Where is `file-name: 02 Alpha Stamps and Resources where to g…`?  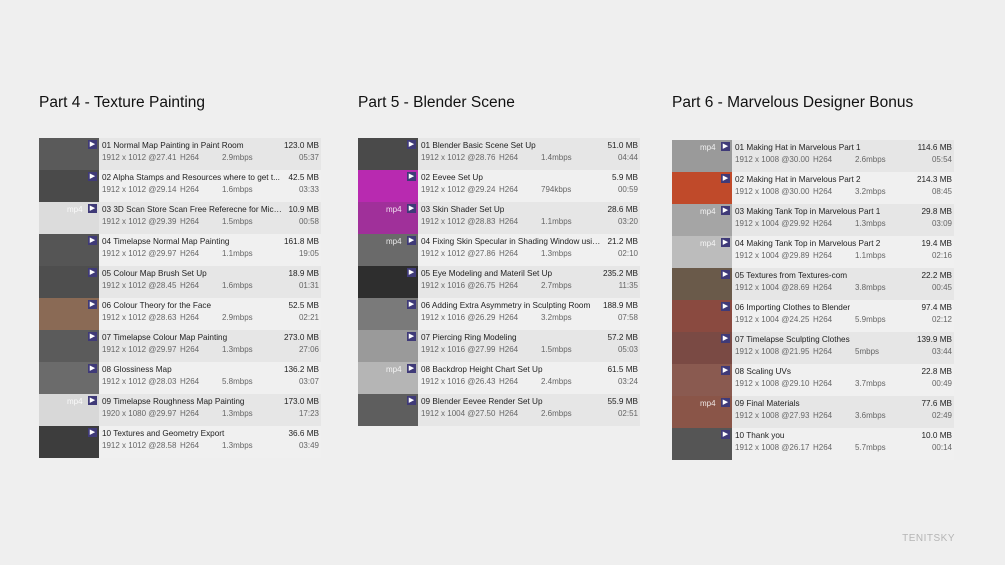 file-name: 02 Alpha Stamps and Resources where to g… is located at coordinates (191, 177).